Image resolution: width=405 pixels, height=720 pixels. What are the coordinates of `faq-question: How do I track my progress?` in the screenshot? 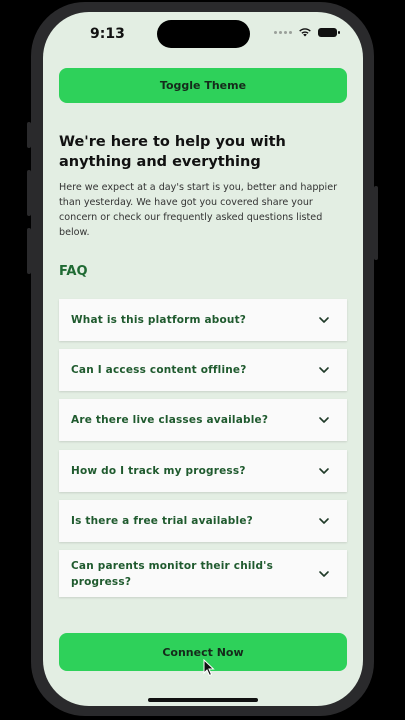 It's located at (158, 471).